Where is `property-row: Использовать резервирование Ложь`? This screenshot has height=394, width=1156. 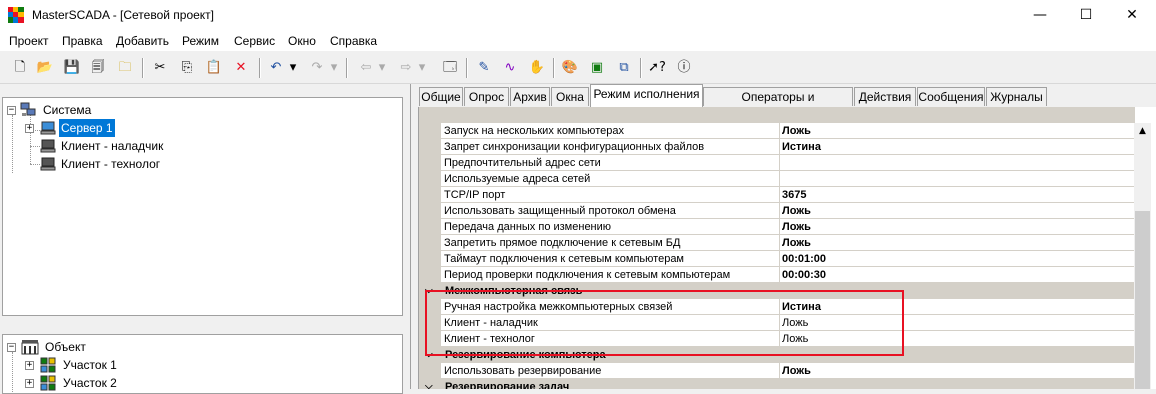 property-row: Использовать резервирование Ложь is located at coordinates (778, 371).